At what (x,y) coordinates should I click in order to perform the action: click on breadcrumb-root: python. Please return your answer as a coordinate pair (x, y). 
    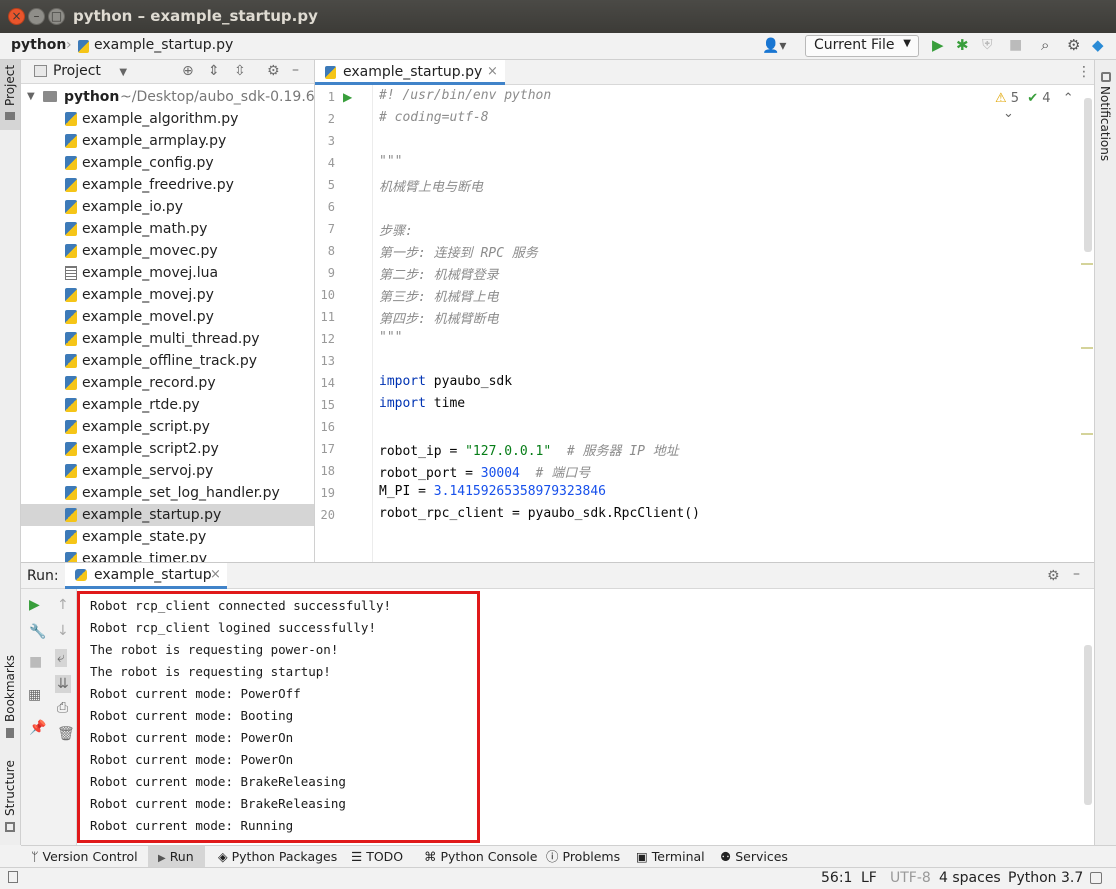
    Looking at the image, I should click on (38, 45).